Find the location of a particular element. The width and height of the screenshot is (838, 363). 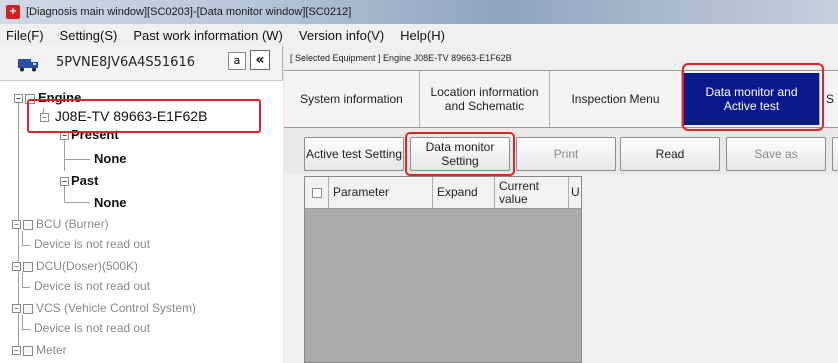

menu-past-work-information: Past work information (W) is located at coordinates (208, 35).